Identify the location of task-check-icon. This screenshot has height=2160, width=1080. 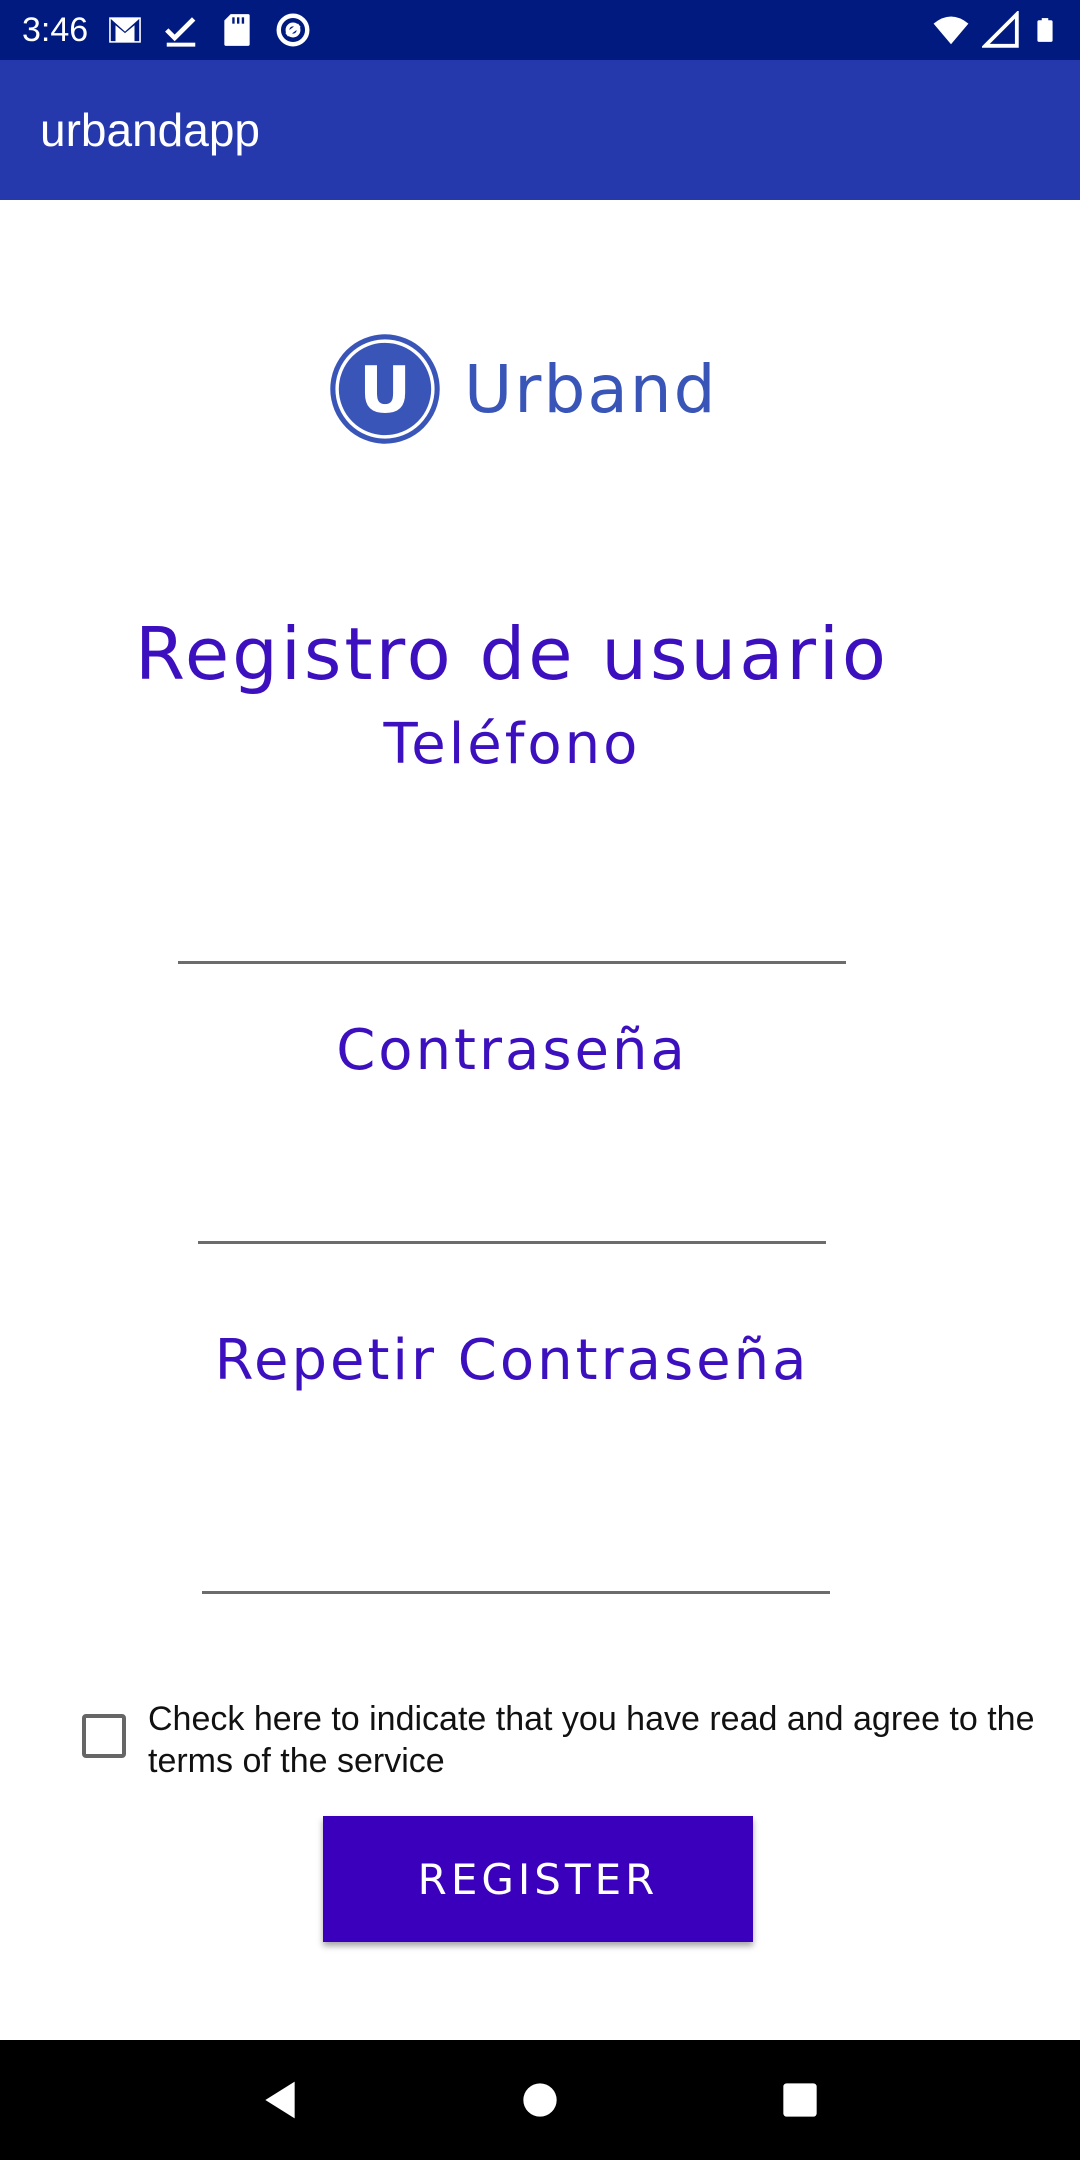
(180, 32).